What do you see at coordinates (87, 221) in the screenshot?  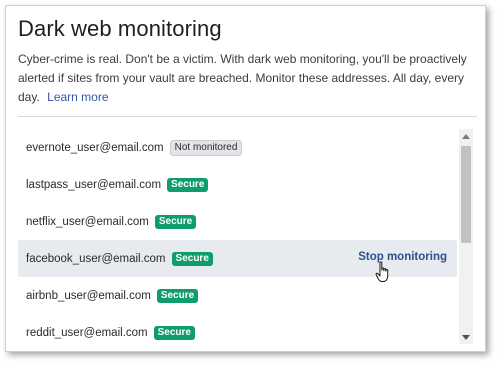 I see `email-address: netflix_user@email.com` at bounding box center [87, 221].